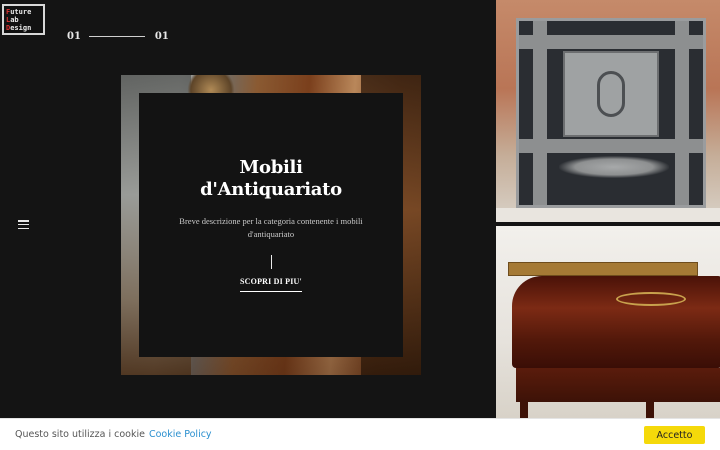 This screenshot has width=720, height=450. I want to click on cookie-message: Questo sito utilizza i cookie, so click(80, 434).